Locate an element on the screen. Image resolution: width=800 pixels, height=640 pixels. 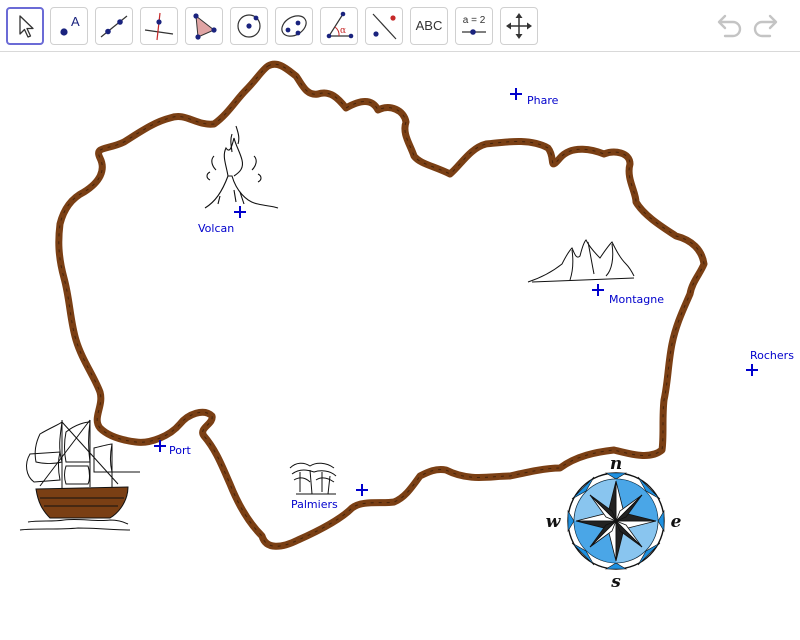
perpendicular-tool-button is located at coordinates (159, 26).